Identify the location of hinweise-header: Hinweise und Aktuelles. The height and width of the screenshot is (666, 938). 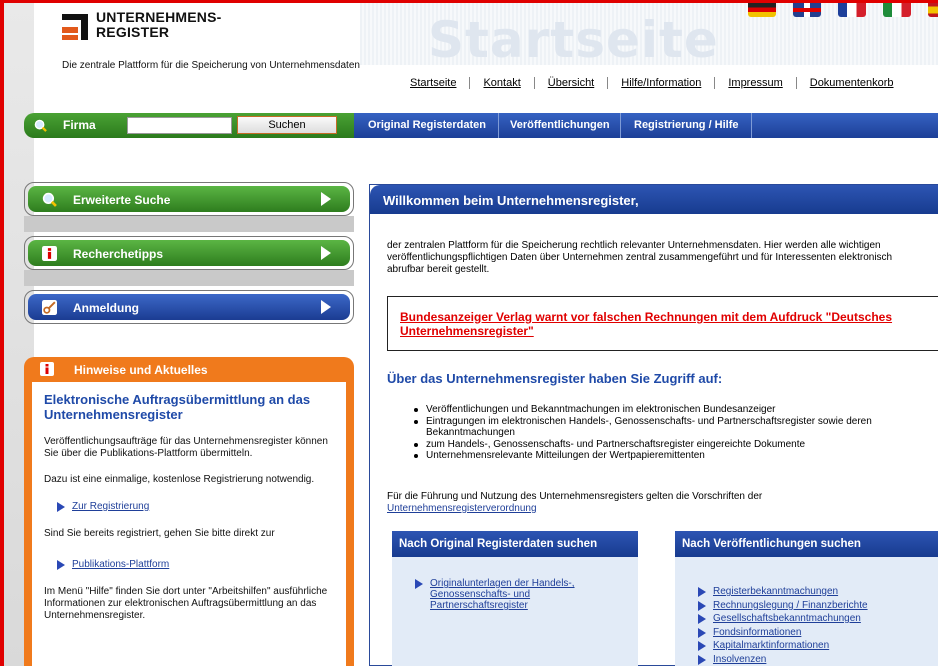
(189, 369).